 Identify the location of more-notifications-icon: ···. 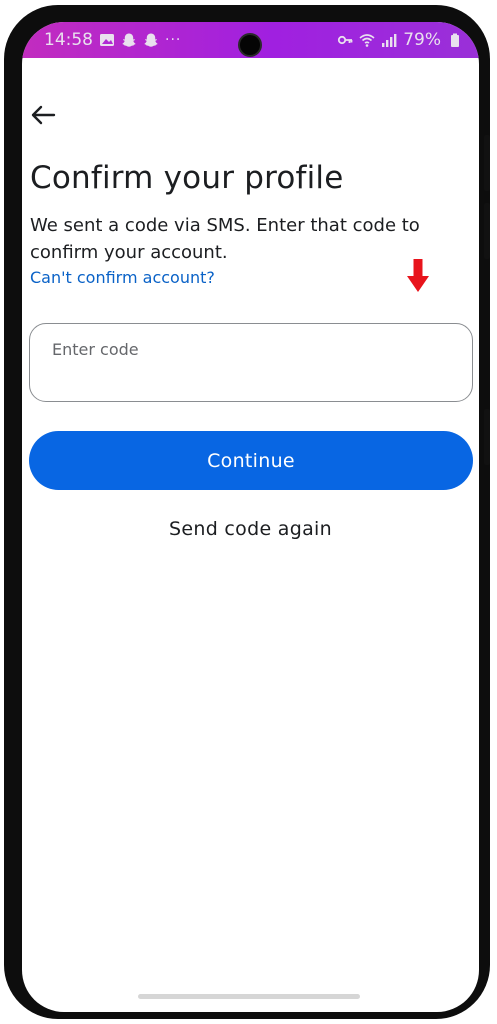
(173, 40).